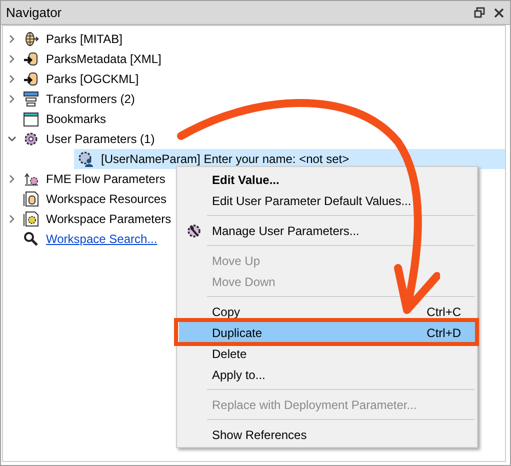  What do you see at coordinates (103, 59) in the screenshot?
I see `tree-item: ParksMetadata [XML]` at bounding box center [103, 59].